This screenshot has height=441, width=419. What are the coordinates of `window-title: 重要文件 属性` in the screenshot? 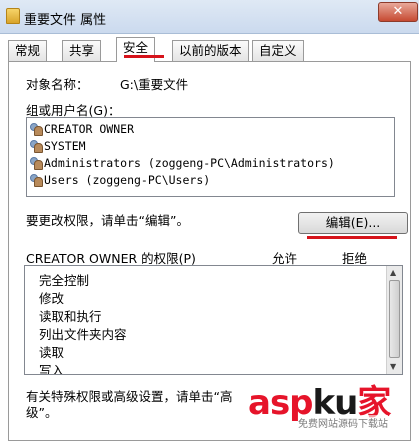 It's located at (65, 20).